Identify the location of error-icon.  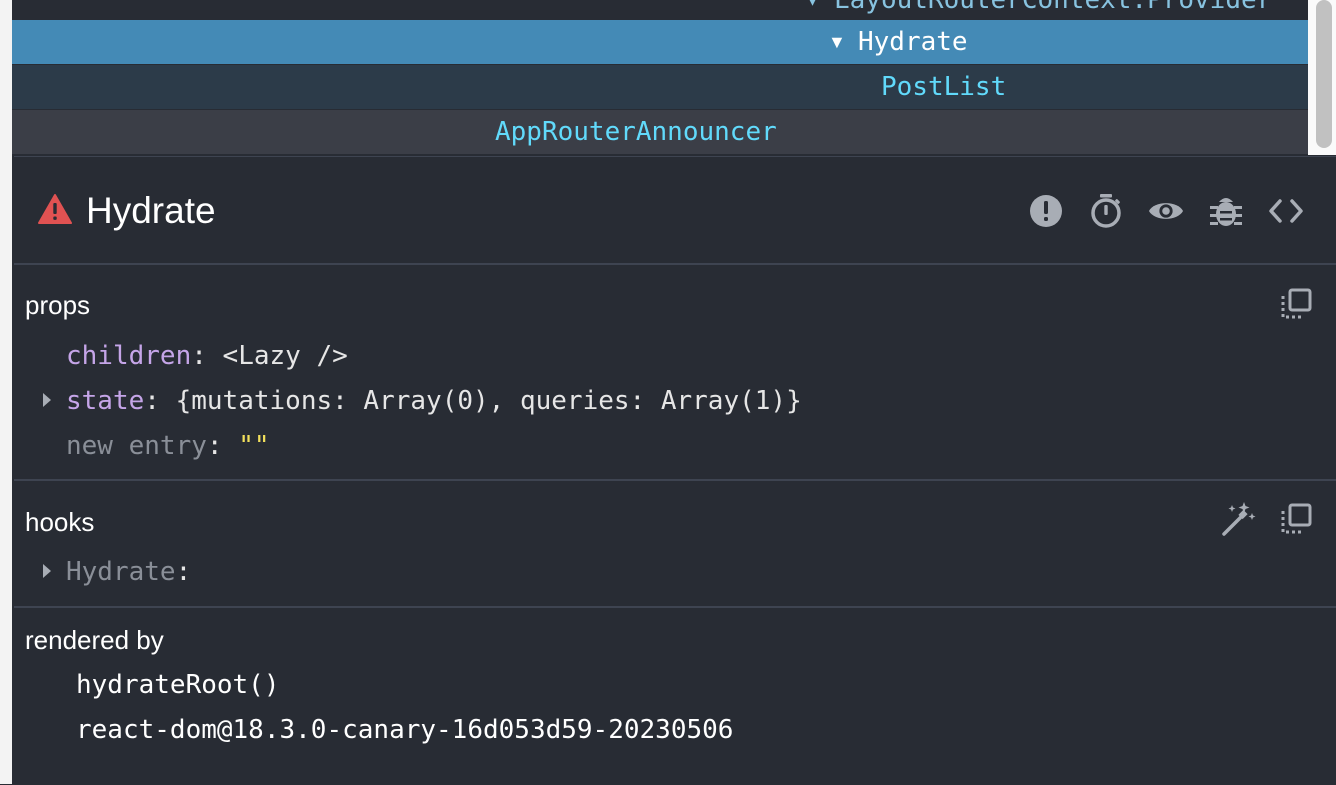
(1046, 211).